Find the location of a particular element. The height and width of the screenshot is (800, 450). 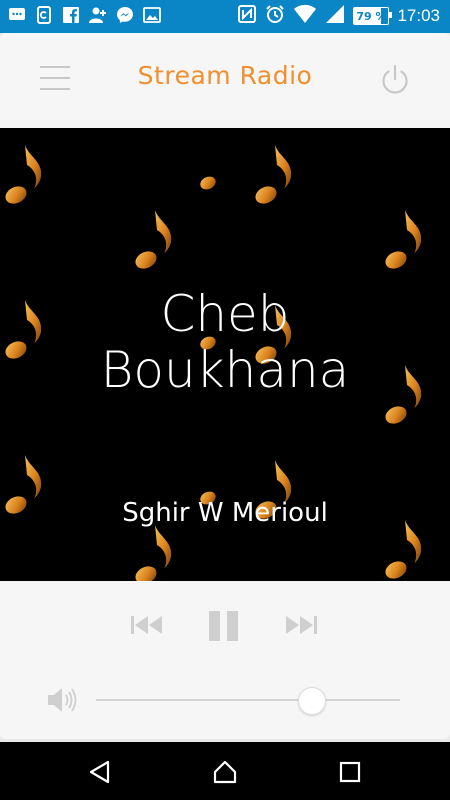

image-icon is located at coordinates (152, 15).